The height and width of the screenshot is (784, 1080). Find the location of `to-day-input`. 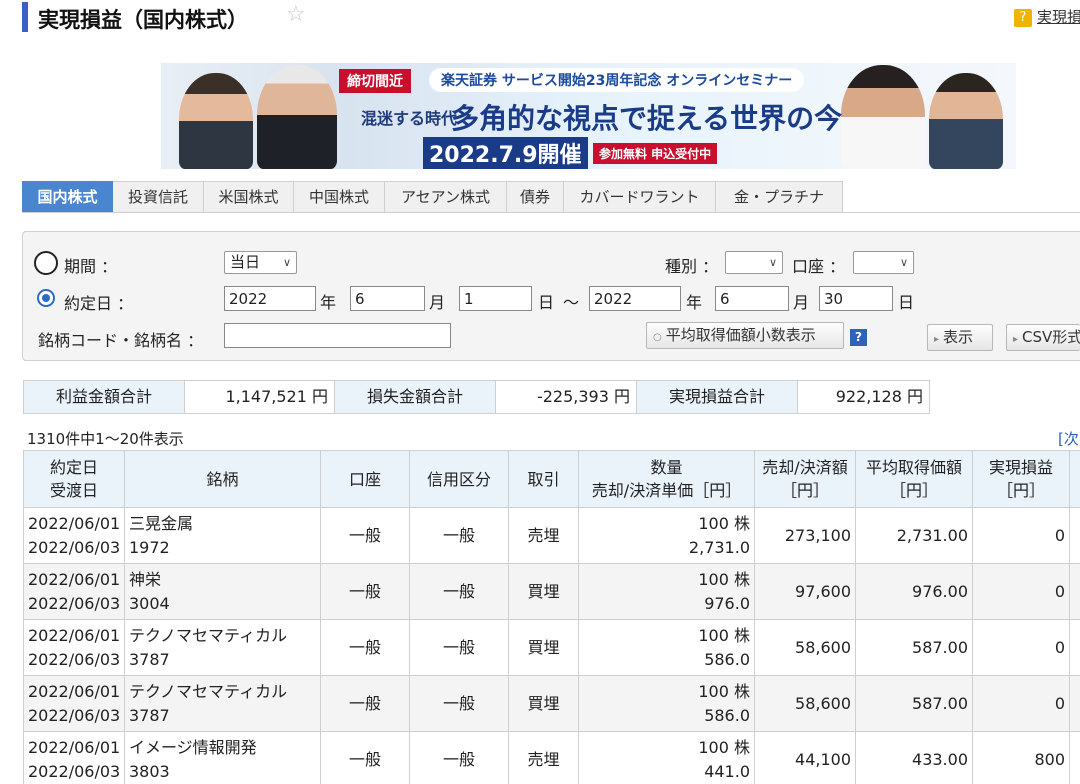

to-day-input is located at coordinates (856, 298).